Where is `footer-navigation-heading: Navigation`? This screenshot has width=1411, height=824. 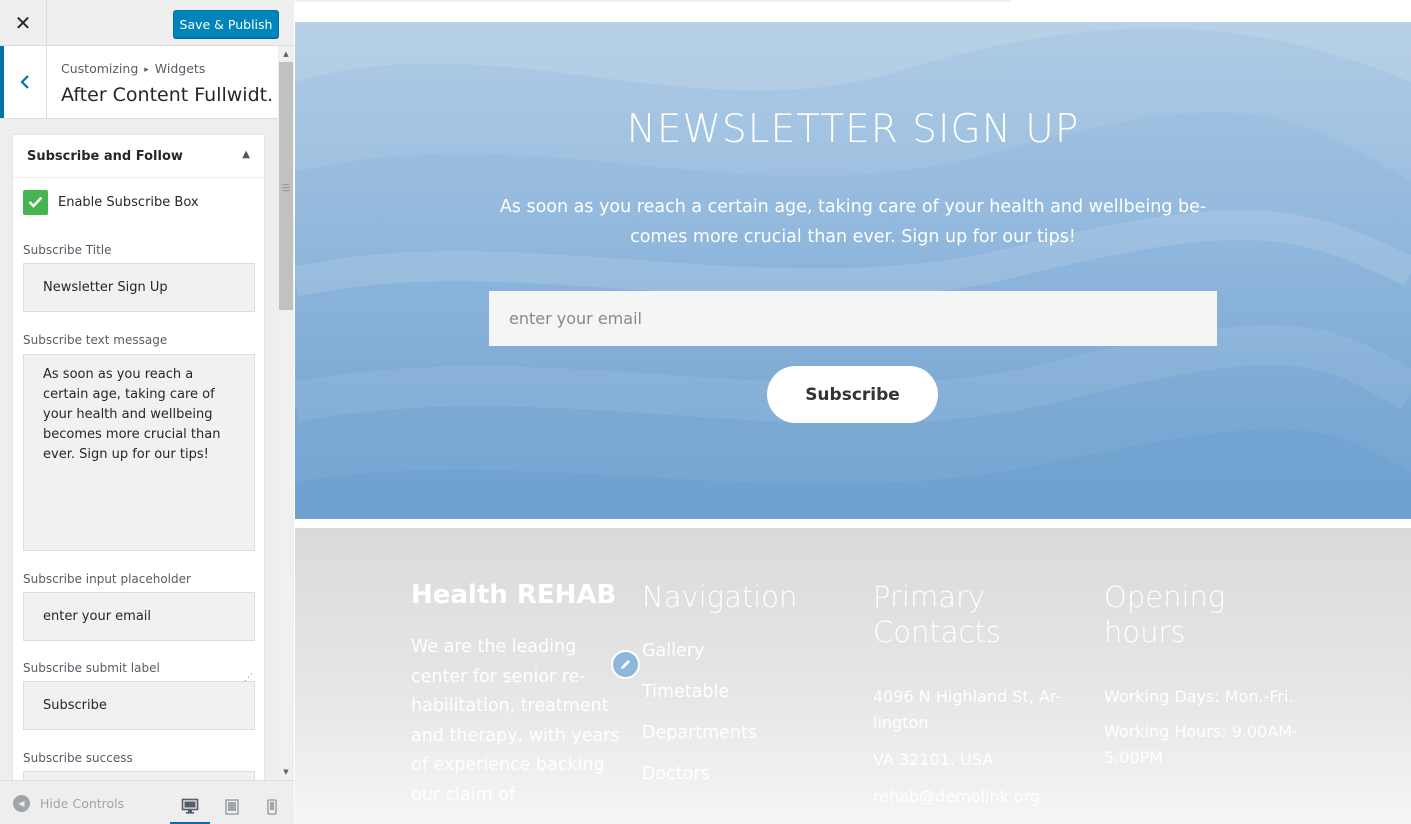 footer-navigation-heading: Navigation is located at coordinates (720, 597).